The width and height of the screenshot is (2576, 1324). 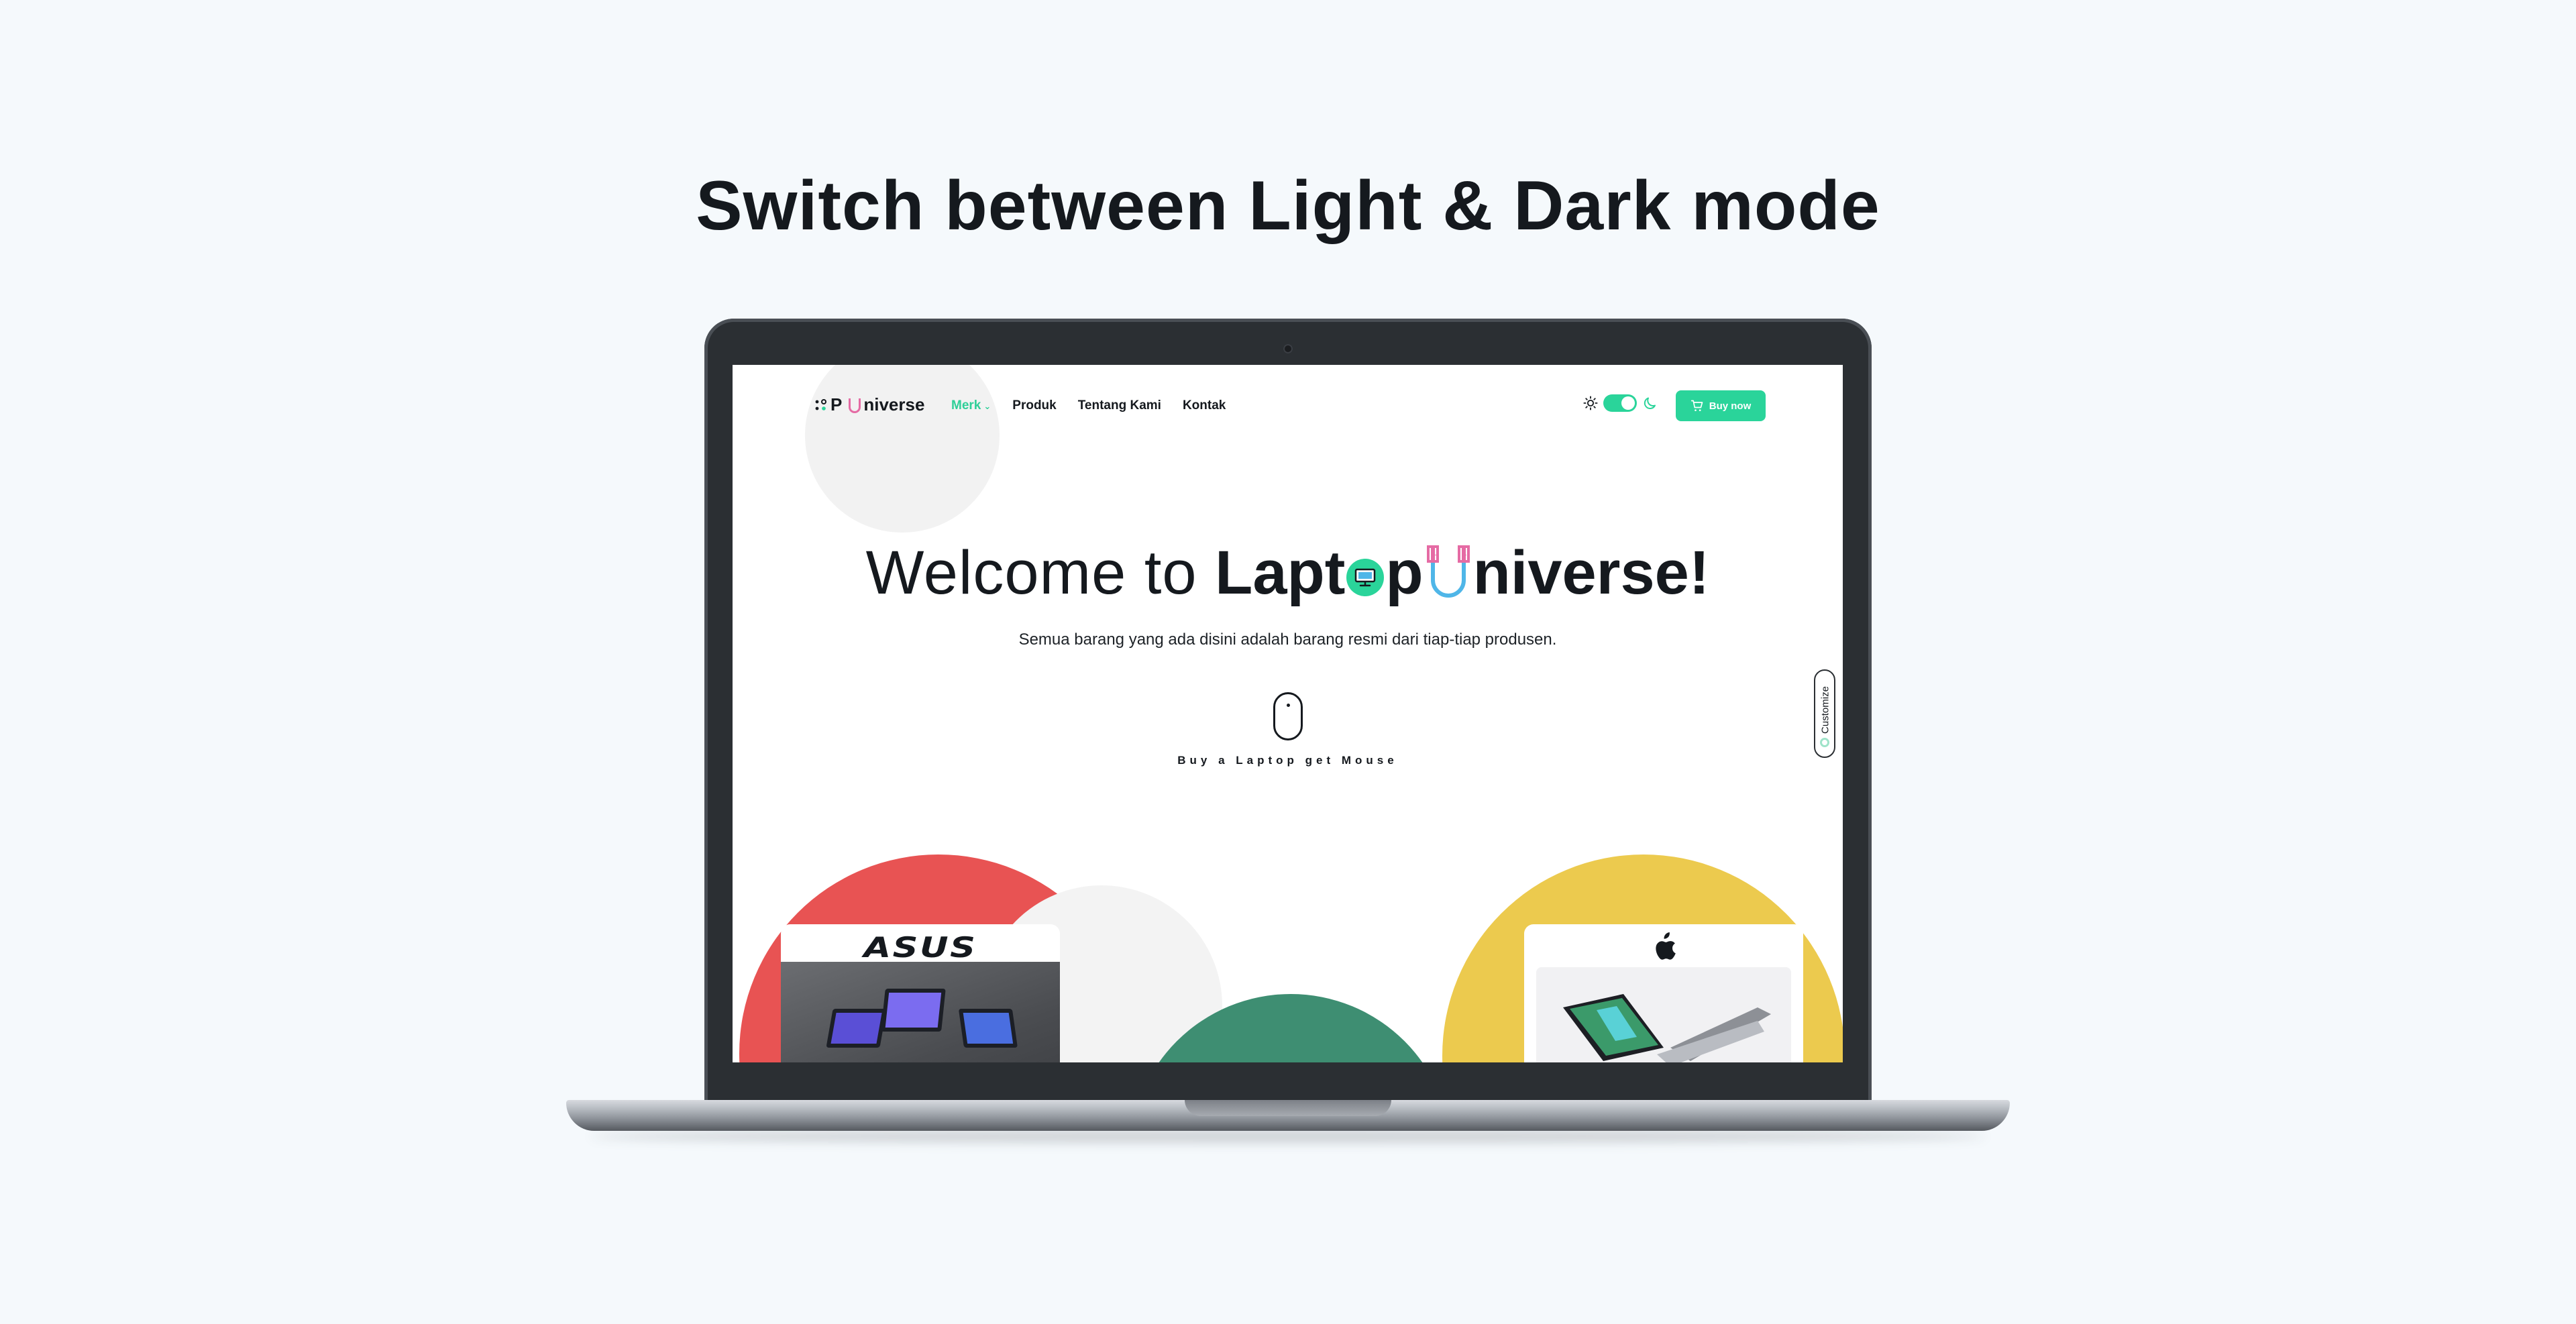 What do you see at coordinates (1365, 577) in the screenshot?
I see `monitor-icon` at bounding box center [1365, 577].